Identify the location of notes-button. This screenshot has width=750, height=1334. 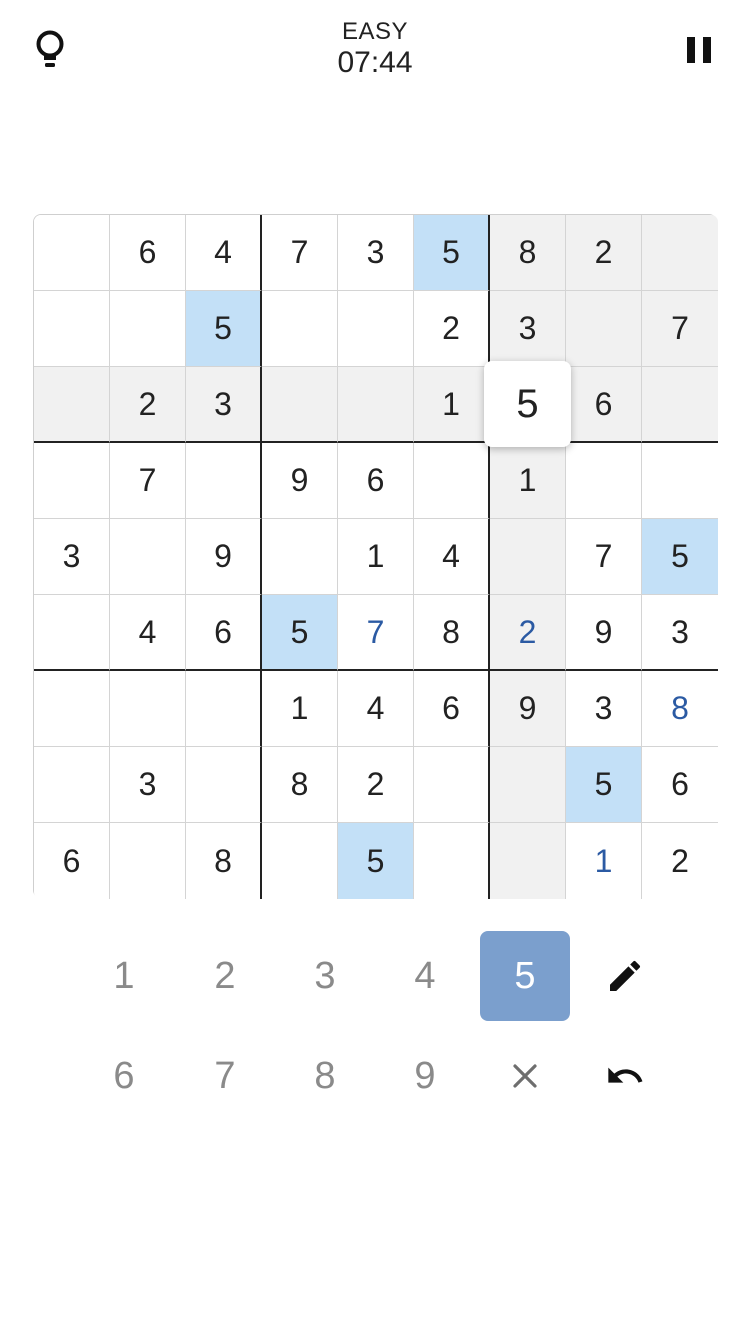
(625, 976).